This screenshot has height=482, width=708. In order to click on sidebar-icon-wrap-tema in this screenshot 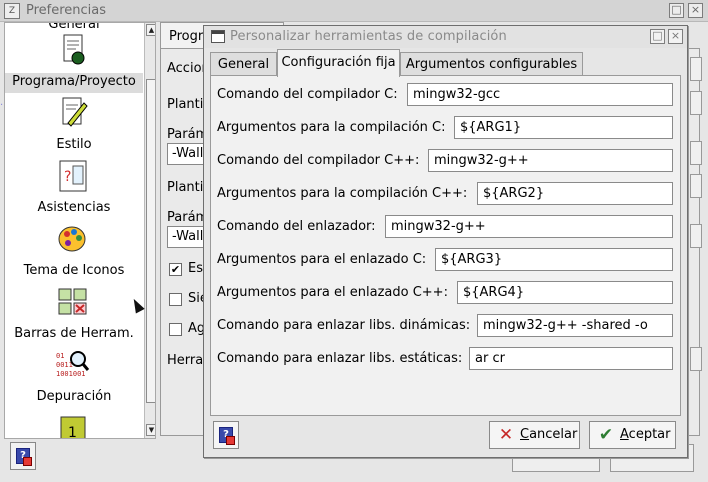, I will do `click(74, 240)`.